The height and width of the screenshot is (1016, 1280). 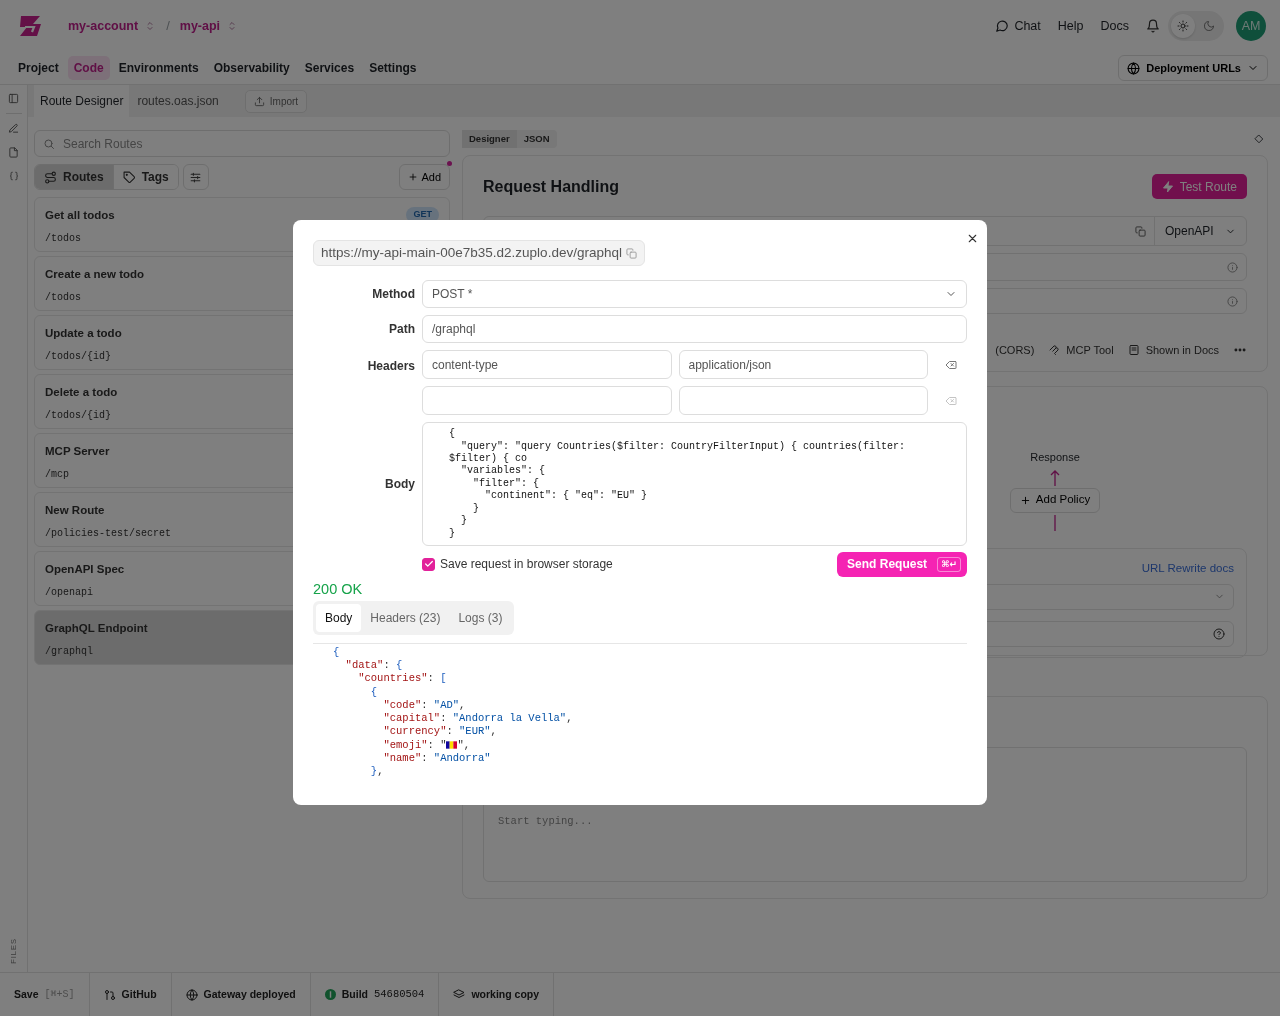 I want to click on flow-label: Response, so click(x=1055, y=457).